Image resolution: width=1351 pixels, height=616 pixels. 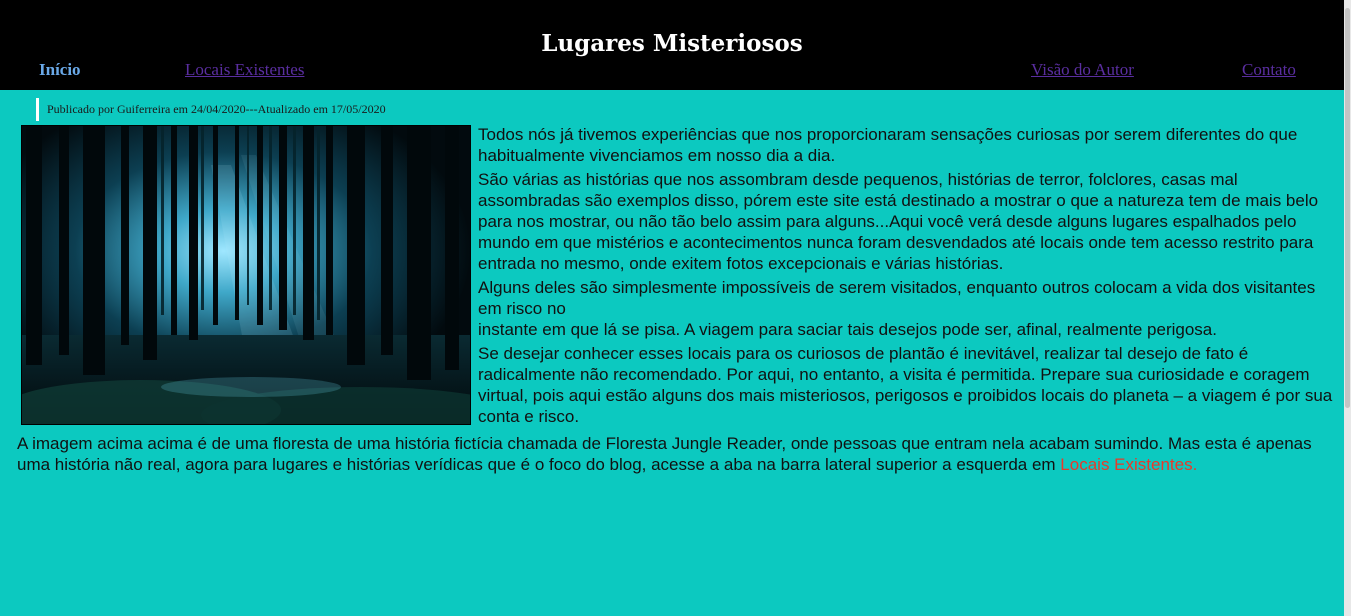 I want to click on nav-link-contato: Contato, so click(x=1269, y=70).